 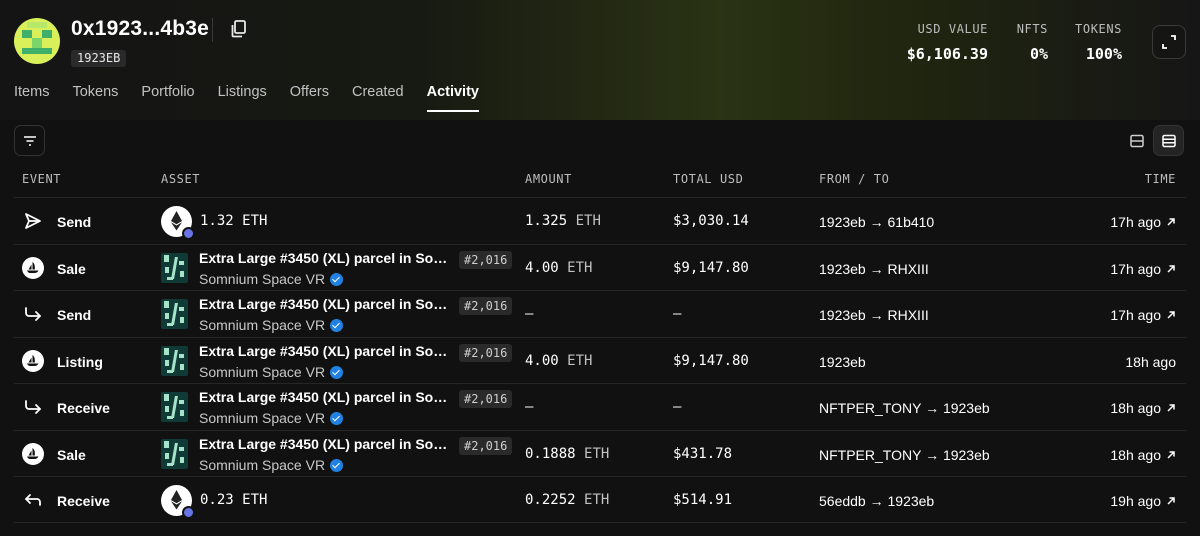 I want to click on avatar, so click(x=37, y=41).